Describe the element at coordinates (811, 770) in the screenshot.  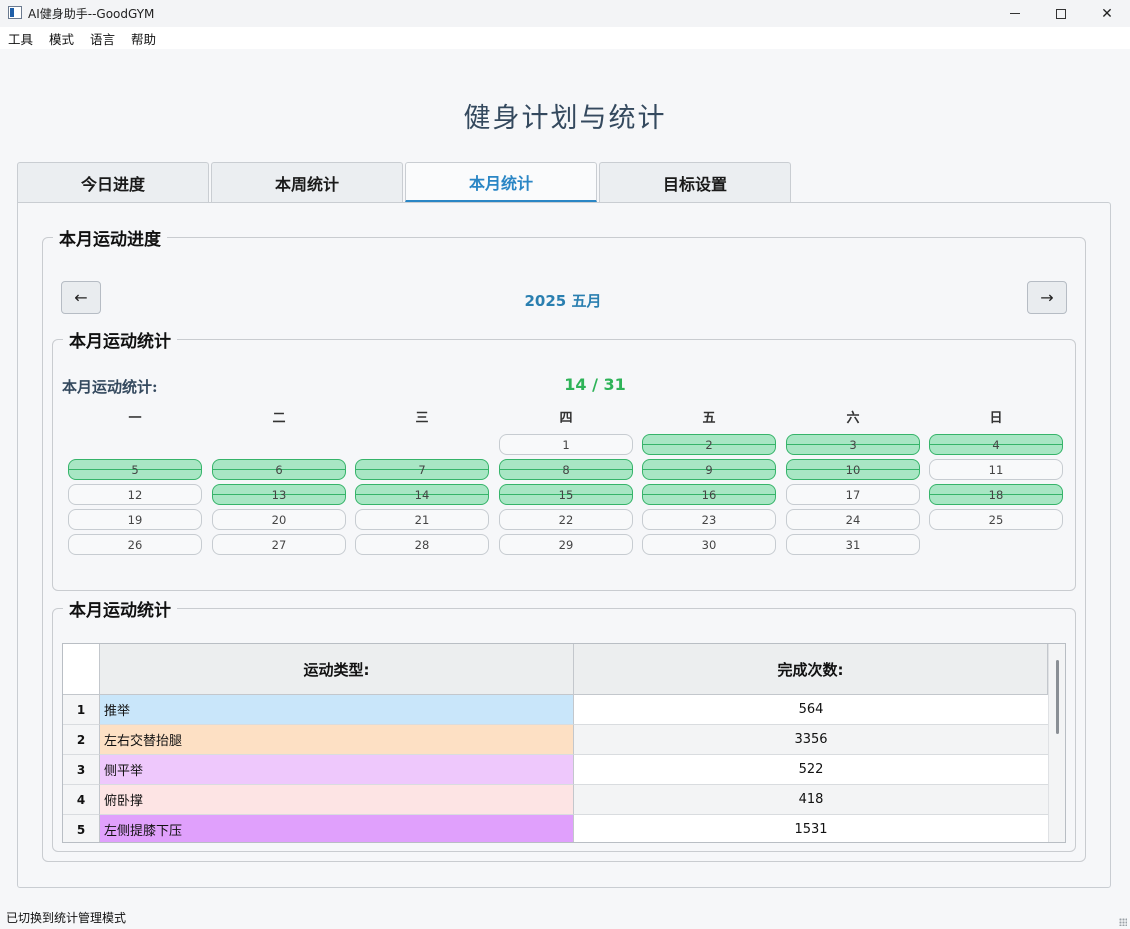
I see `completion-count-cell: 522` at that location.